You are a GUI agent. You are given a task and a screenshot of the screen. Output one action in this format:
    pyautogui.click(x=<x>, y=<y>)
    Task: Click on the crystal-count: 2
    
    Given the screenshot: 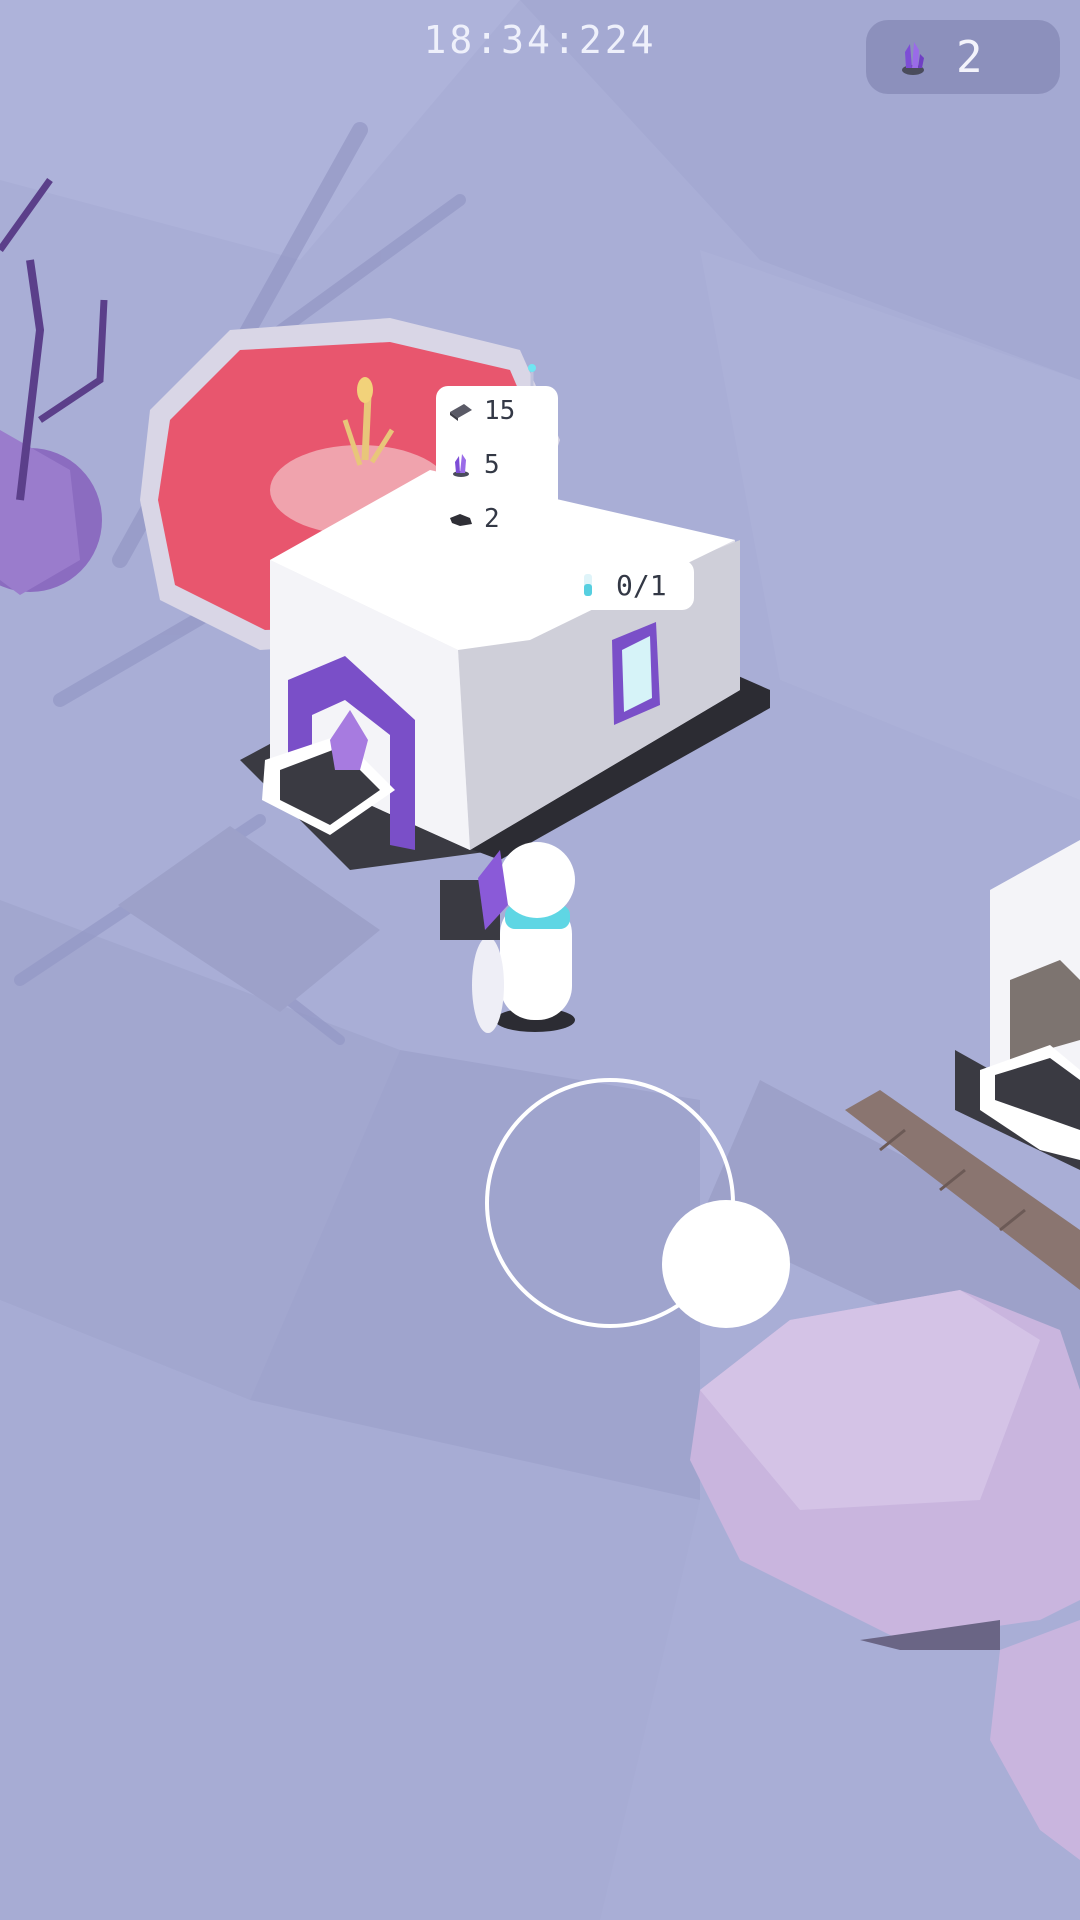 What is the action you would take?
    pyautogui.click(x=969, y=57)
    